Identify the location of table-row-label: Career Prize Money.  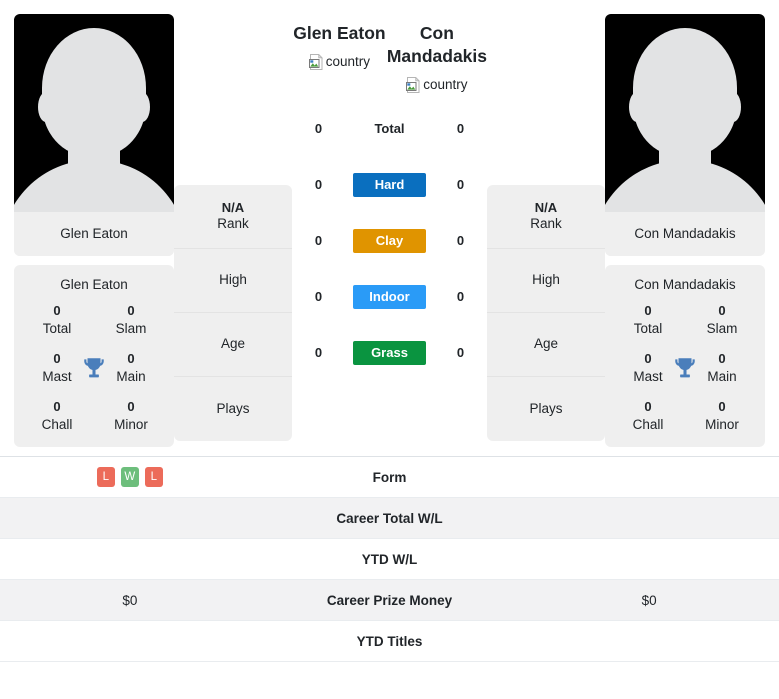
(389, 600).